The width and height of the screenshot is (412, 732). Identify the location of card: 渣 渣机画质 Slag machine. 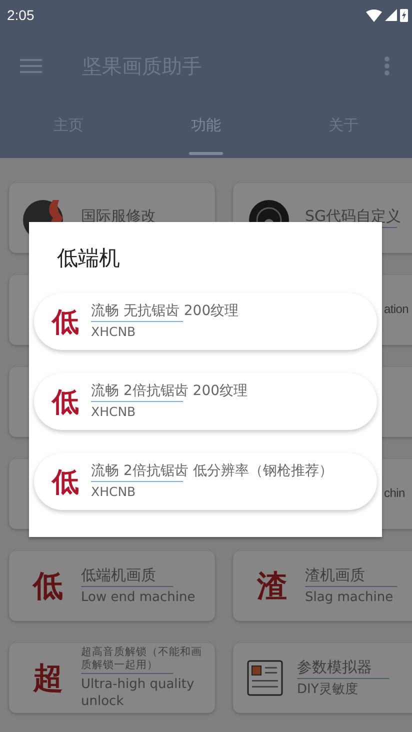
(322, 586).